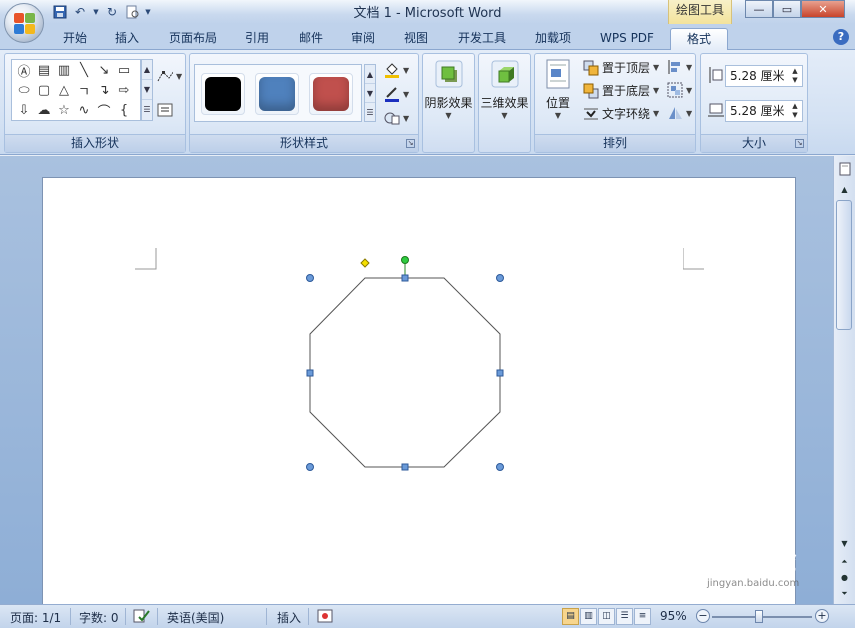 The width and height of the screenshot is (855, 628). What do you see at coordinates (621, 113) in the screenshot?
I see `text-wrap-button: 文字环绕 ▼` at bounding box center [621, 113].